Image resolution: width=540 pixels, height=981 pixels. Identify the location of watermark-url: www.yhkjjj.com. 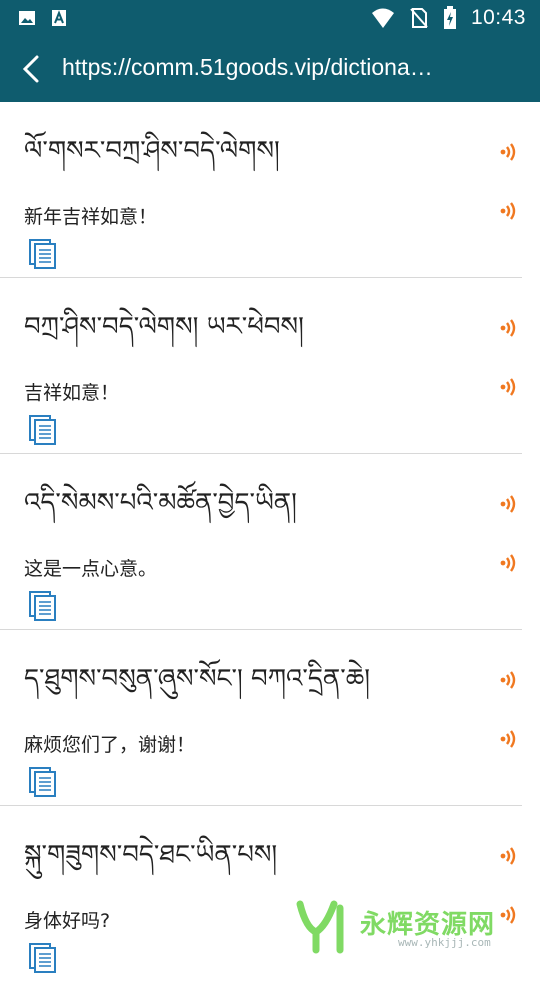
(444, 942).